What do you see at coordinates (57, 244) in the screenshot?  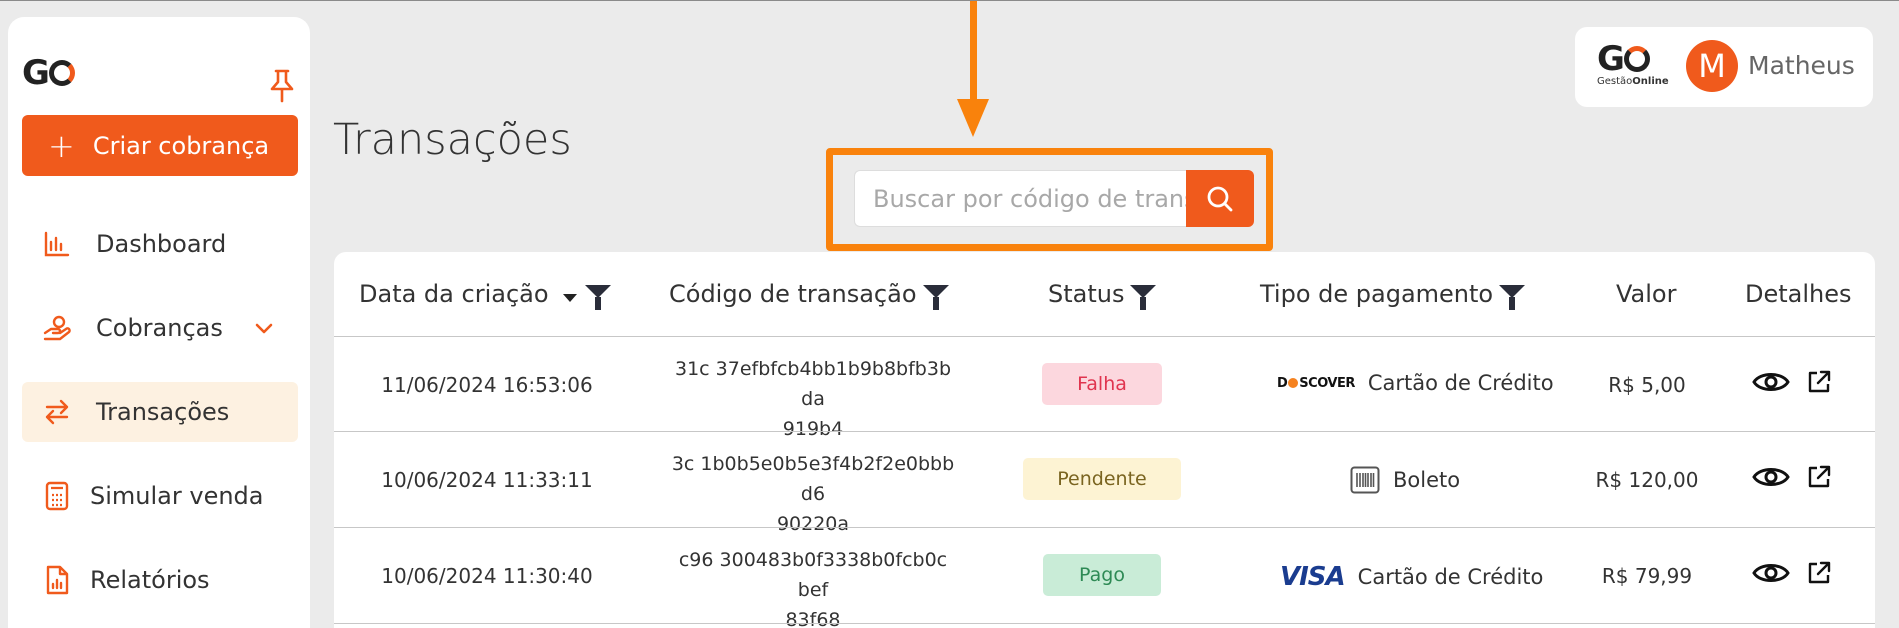 I see `bar-chart-icon` at bounding box center [57, 244].